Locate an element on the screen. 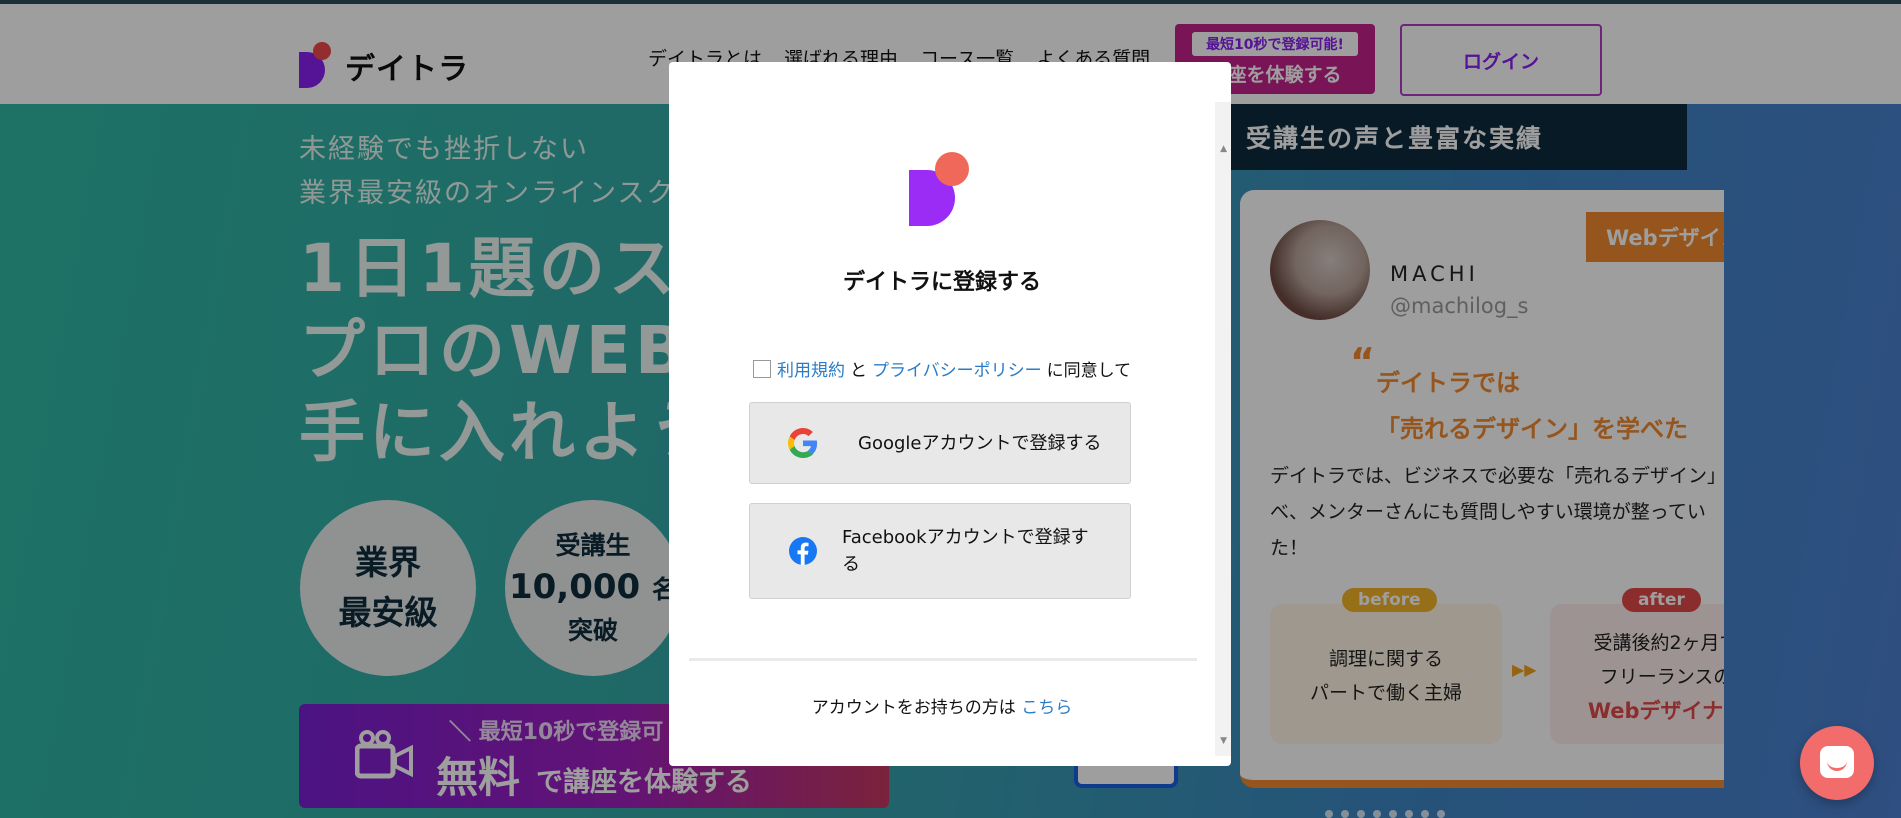 This screenshot has height=818, width=1901. facebook-logo-icon is located at coordinates (803, 551).